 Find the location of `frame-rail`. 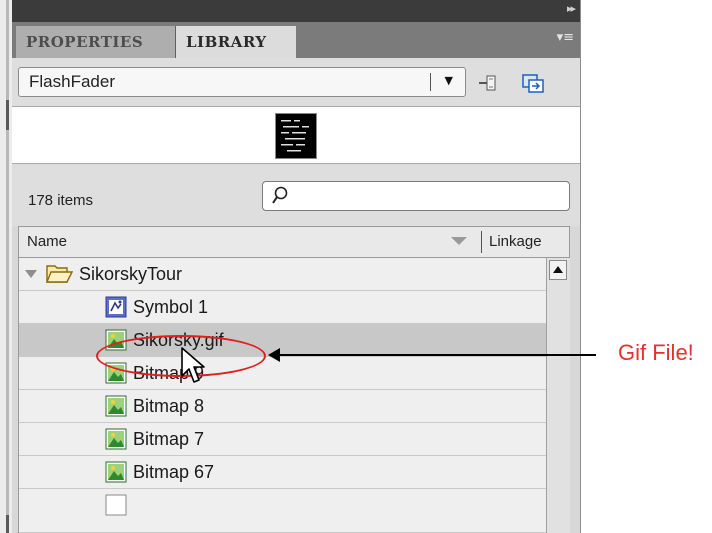

frame-rail is located at coordinates (7, 266).